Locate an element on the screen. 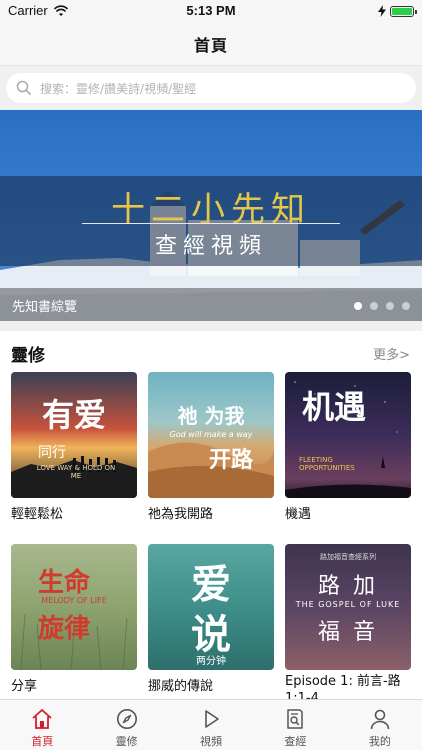 This screenshot has width=422, height=750. status-bar: Carrier 5:13 PM is located at coordinates (211, 11).